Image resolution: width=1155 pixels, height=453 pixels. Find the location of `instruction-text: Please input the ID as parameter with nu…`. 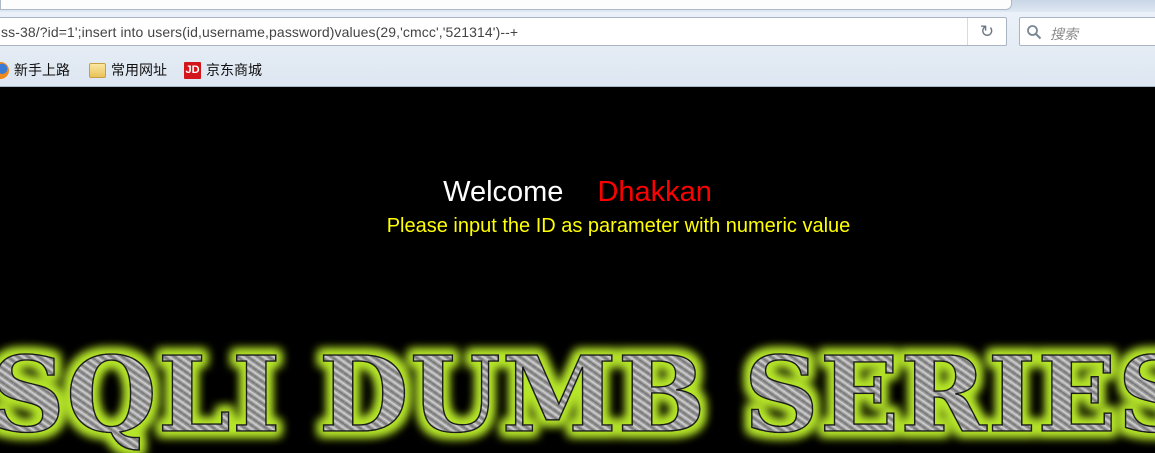

instruction-text: Please input the ID as parameter with nu… is located at coordinates (618, 226).